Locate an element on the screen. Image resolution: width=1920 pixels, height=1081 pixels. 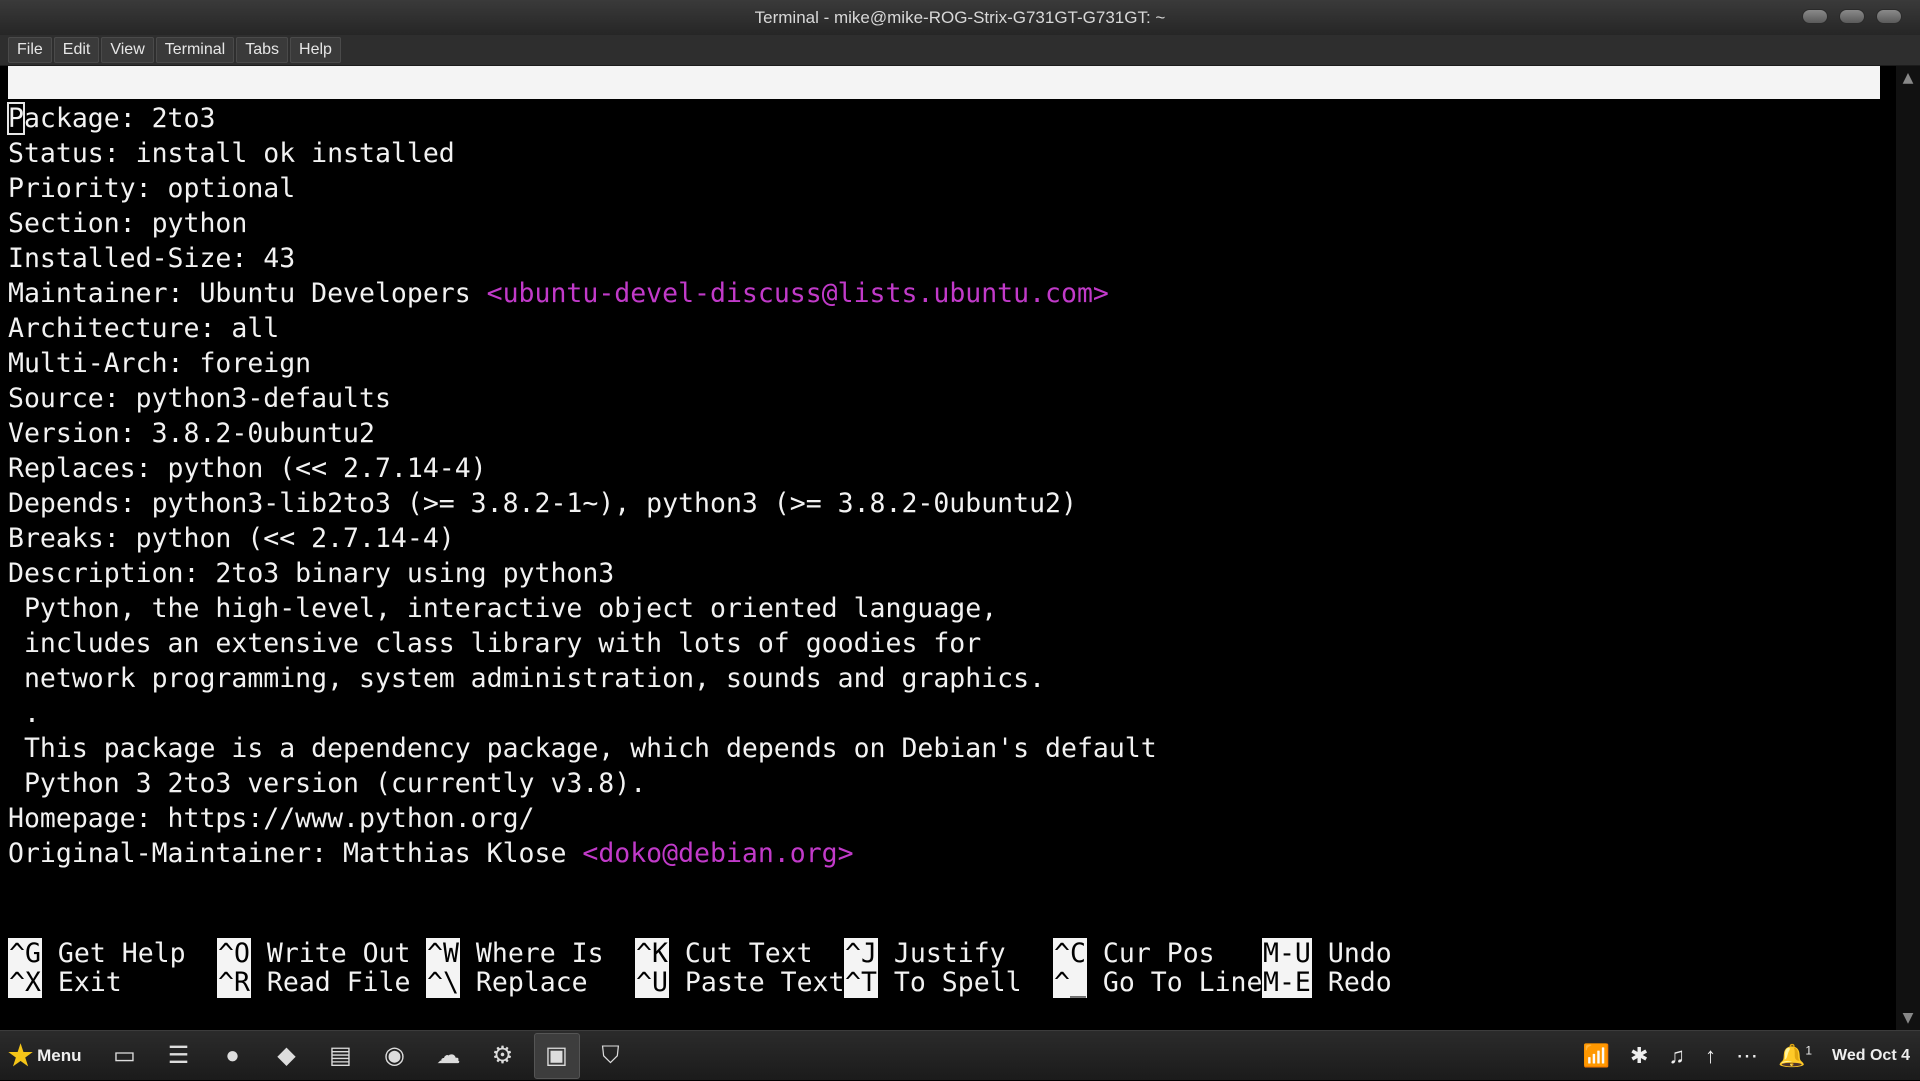
shortcut-label: Replace is located at coordinates (531, 982).